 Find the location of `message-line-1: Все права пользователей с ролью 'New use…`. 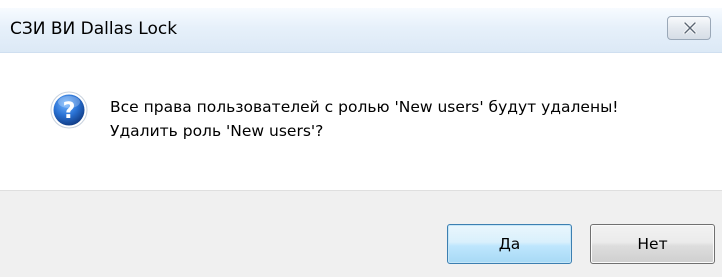

message-line-1: Все права пользователей с ролью 'New use… is located at coordinates (364, 107).